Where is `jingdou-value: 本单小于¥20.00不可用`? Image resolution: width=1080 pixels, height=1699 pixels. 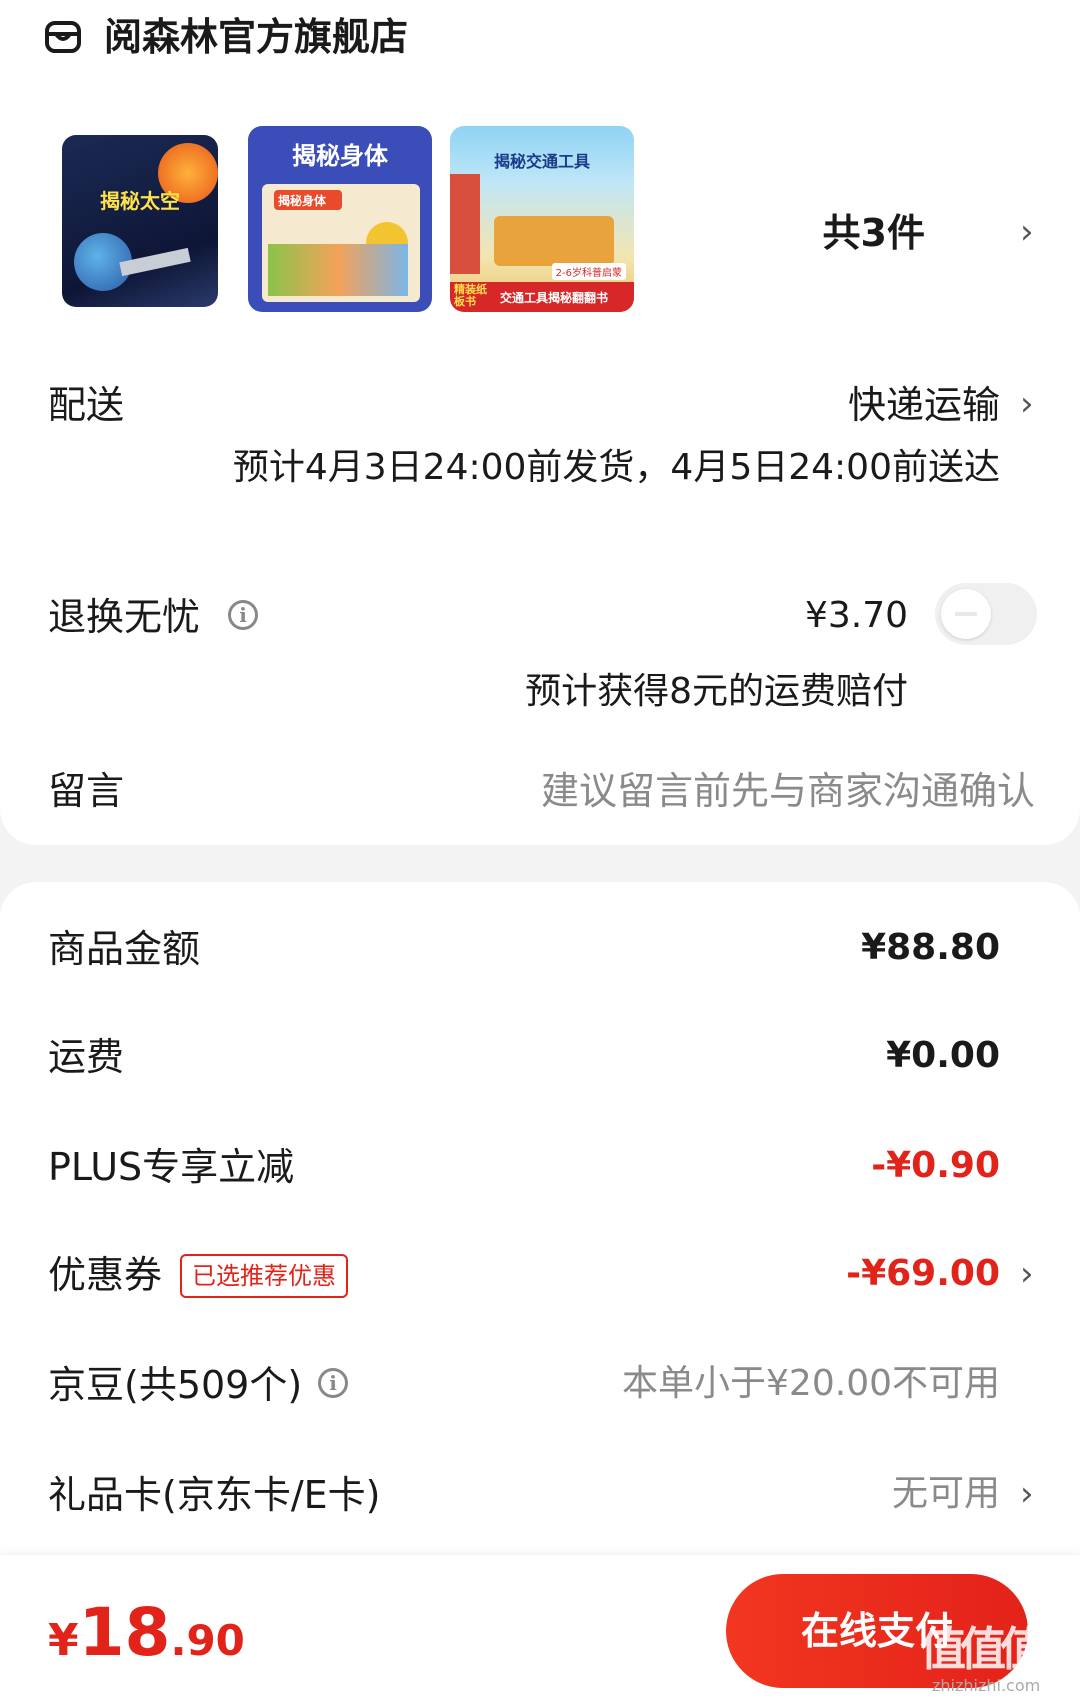 jingdou-value: 本单小于¥20.00不可用 is located at coordinates (811, 1383).